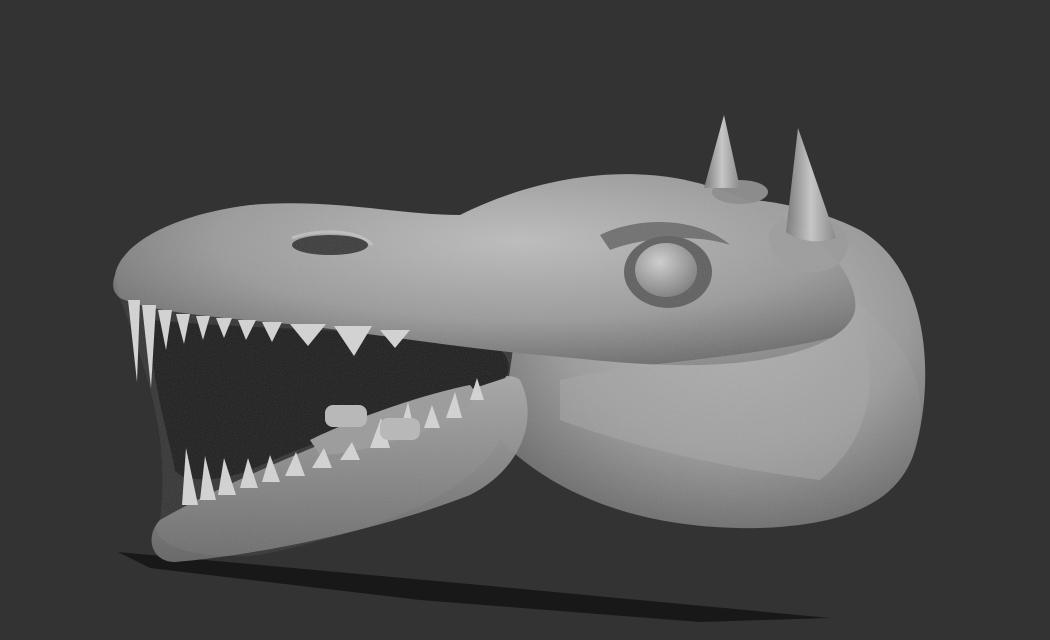 The width and height of the screenshot is (1050, 640). Describe the element at coordinates (722, 151) in the screenshot. I see `horn-rear` at that location.